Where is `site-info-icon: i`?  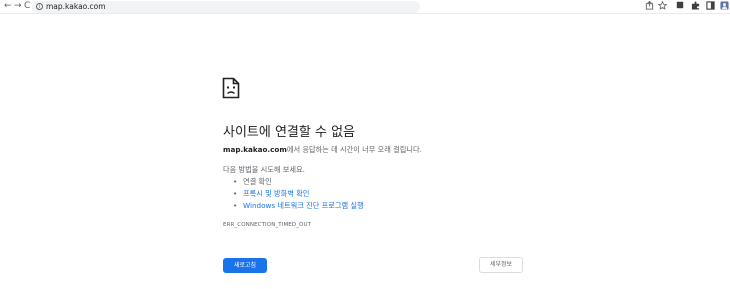
site-info-icon: i is located at coordinates (39, 6).